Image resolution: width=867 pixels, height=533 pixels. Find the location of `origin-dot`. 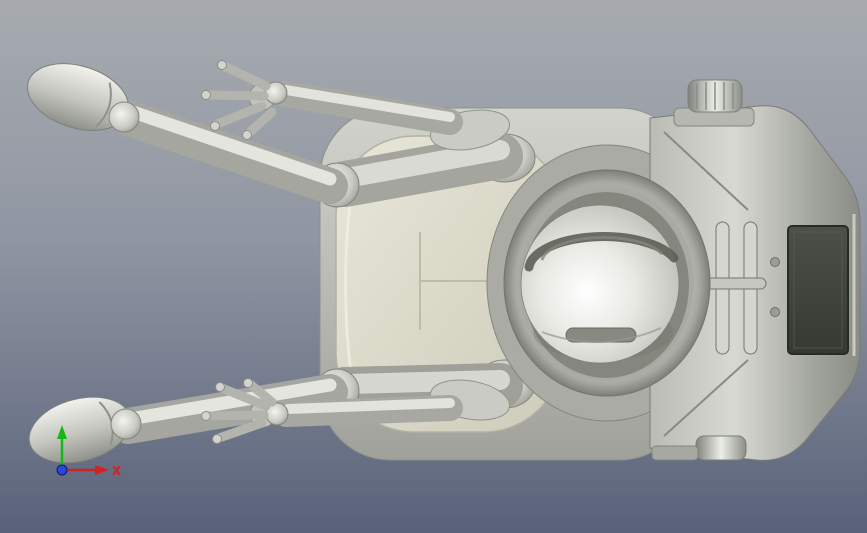

origin-dot is located at coordinates (62, 470).